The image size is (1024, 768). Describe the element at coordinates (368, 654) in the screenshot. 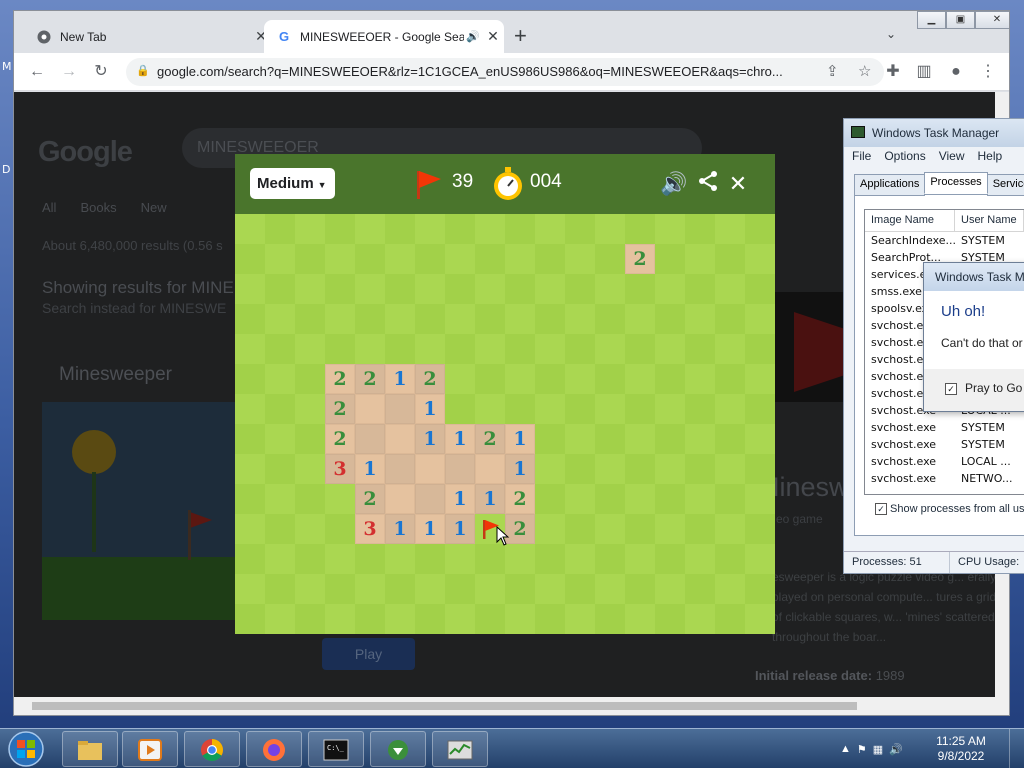

I see `play-button: Play` at that location.